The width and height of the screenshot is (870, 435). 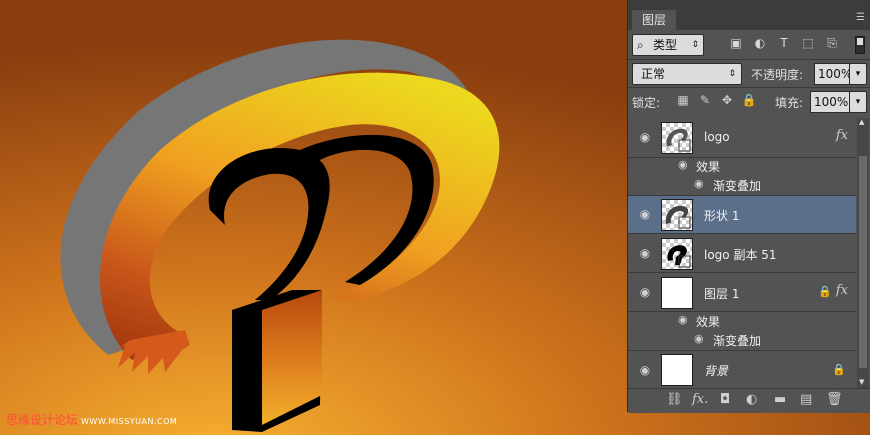 I want to click on lock-brush-icon: ✎, so click(x=705, y=100).